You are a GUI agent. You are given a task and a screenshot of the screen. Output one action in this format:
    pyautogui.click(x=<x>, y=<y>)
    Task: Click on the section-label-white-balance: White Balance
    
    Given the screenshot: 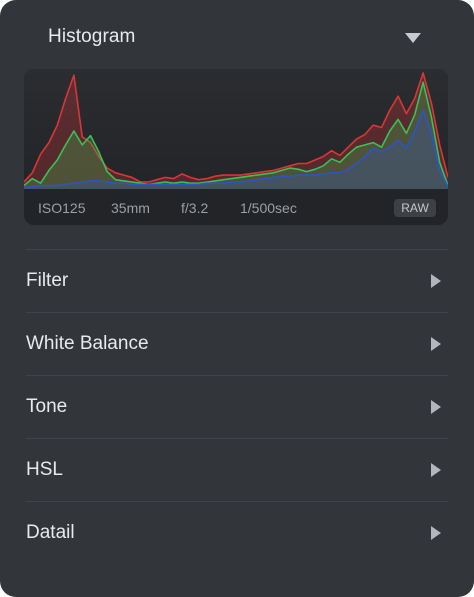 What is the action you would take?
    pyautogui.click(x=87, y=343)
    